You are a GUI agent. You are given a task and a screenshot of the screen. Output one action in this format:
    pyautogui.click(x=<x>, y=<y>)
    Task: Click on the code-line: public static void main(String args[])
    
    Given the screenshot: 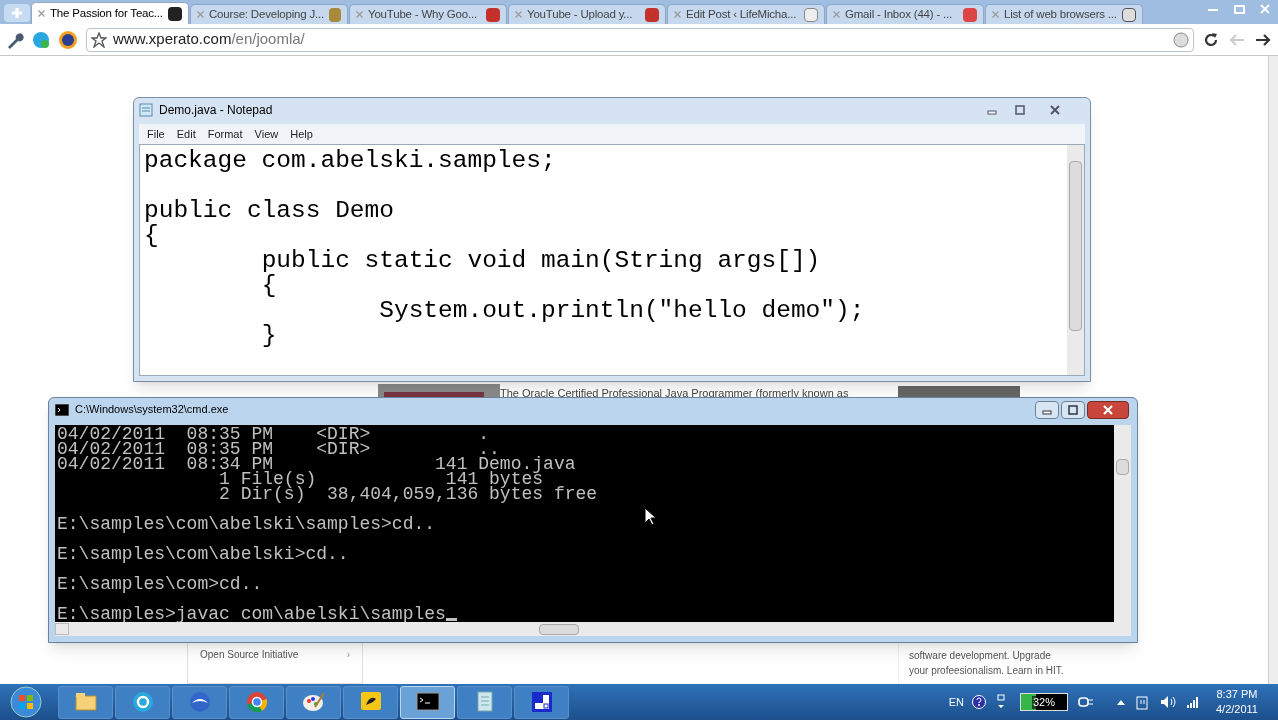 What is the action you would take?
    pyautogui.click(x=540, y=260)
    